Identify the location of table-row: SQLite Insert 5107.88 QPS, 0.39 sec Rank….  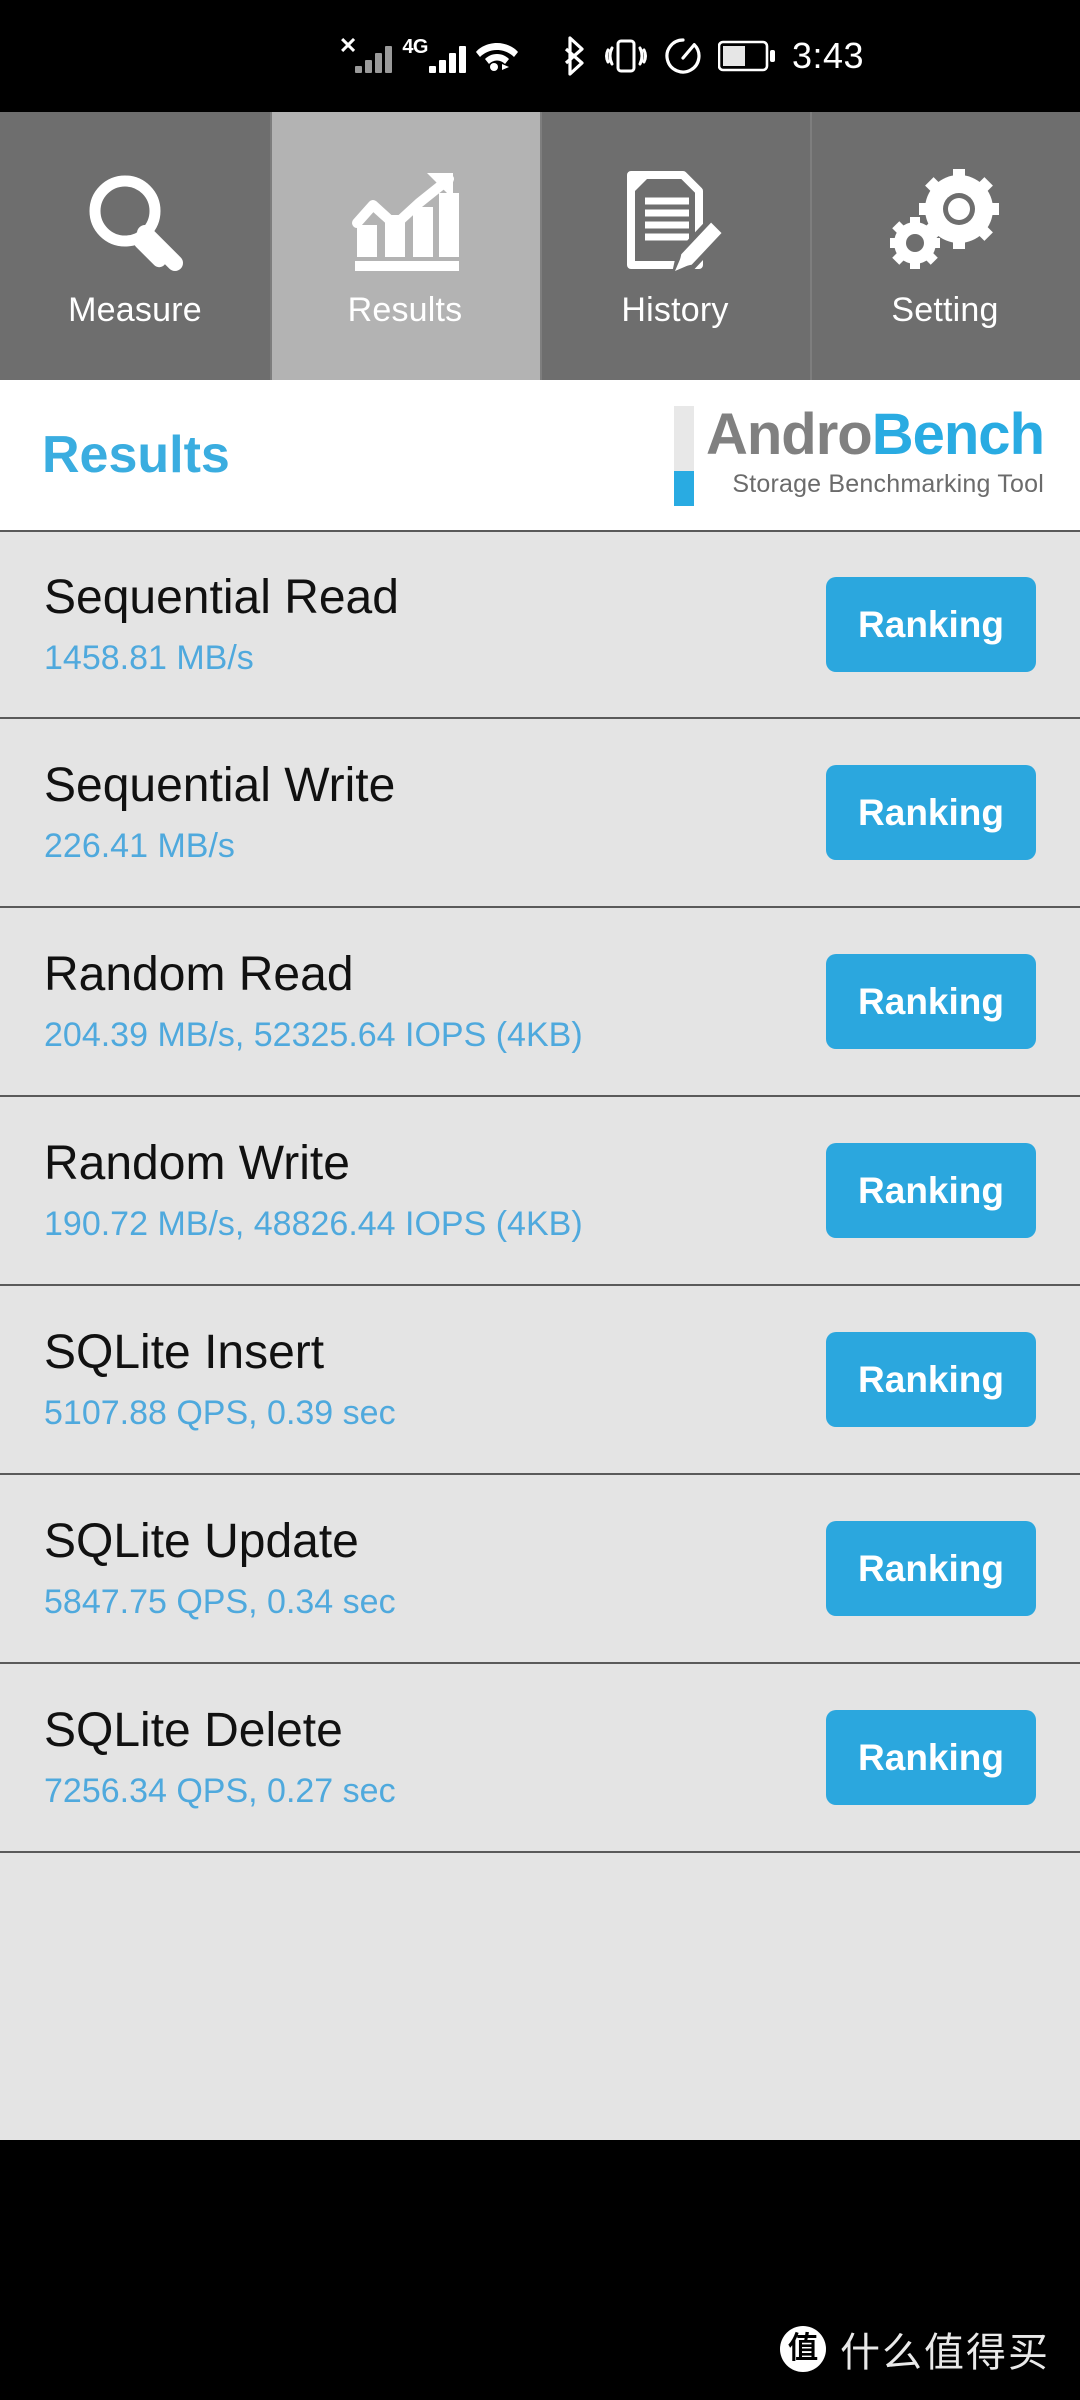
(540, 1380).